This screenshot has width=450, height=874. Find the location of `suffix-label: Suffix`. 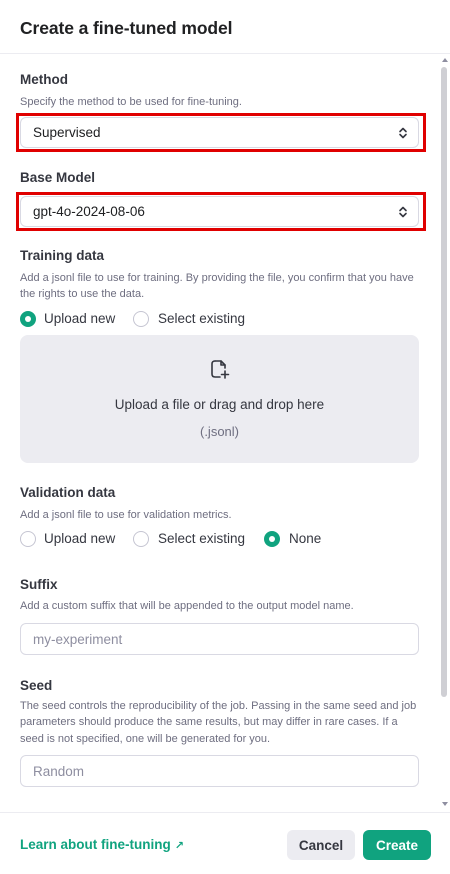

suffix-label: Suffix is located at coordinates (39, 584).